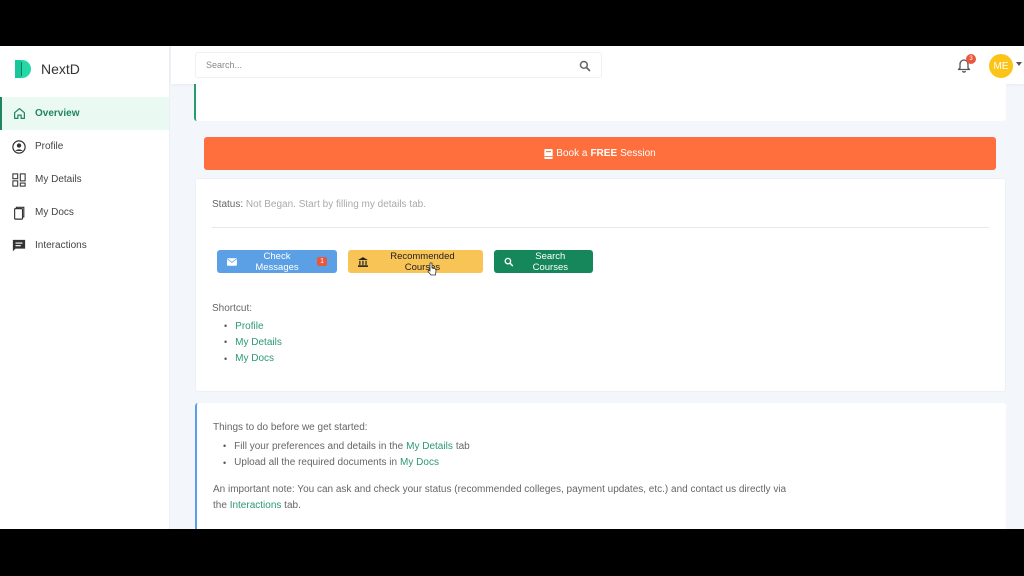 This screenshot has width=1024, height=576. Describe the element at coordinates (84, 69) in the screenshot. I see `brand: NextD` at that location.